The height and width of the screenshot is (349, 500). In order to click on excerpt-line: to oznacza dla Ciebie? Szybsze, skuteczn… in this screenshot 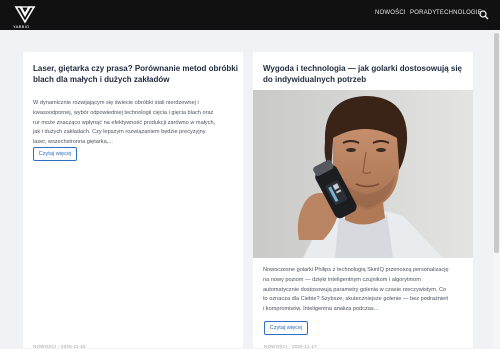, I will do `click(356, 299)`.